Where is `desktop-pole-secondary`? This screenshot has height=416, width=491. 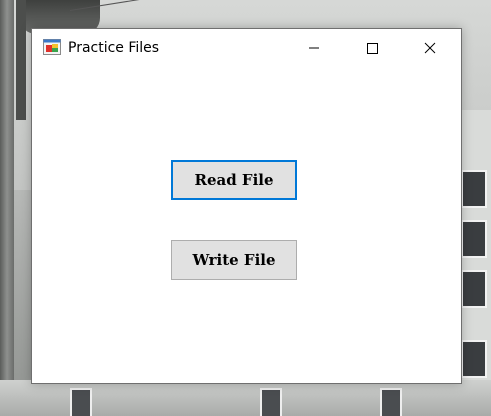 desktop-pole-secondary is located at coordinates (21, 60).